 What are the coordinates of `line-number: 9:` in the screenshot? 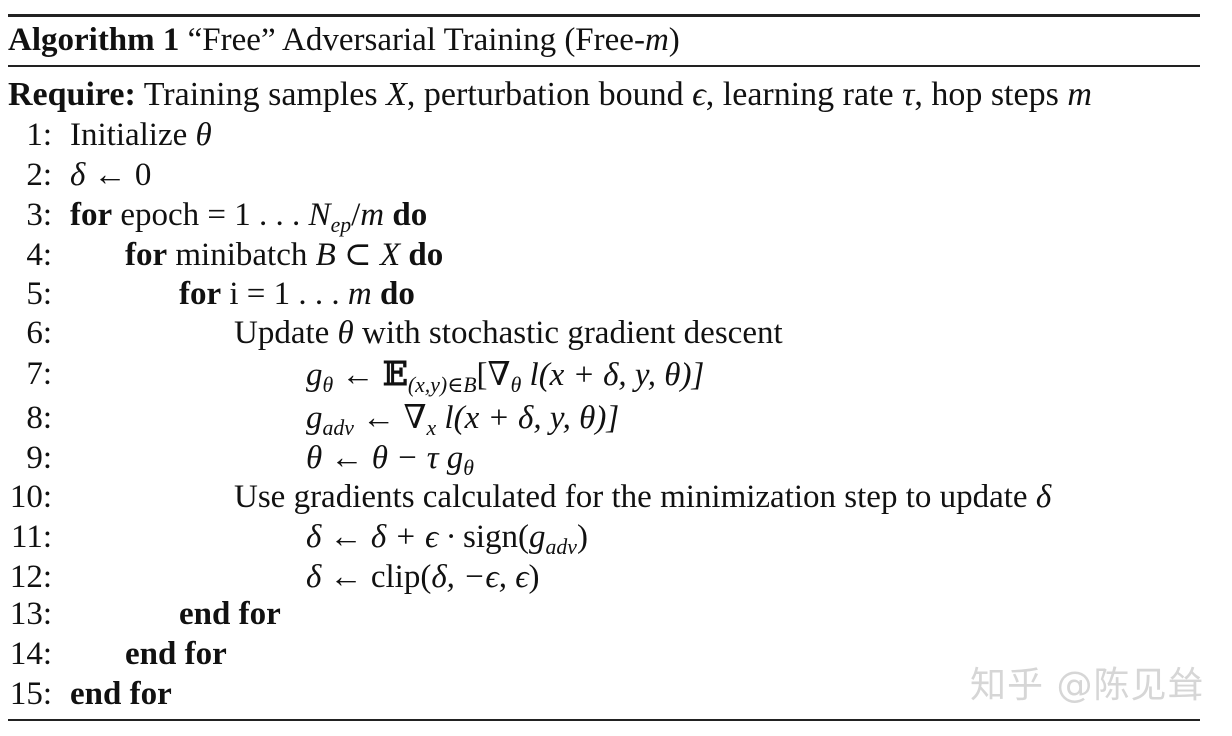 It's located at (39, 458).